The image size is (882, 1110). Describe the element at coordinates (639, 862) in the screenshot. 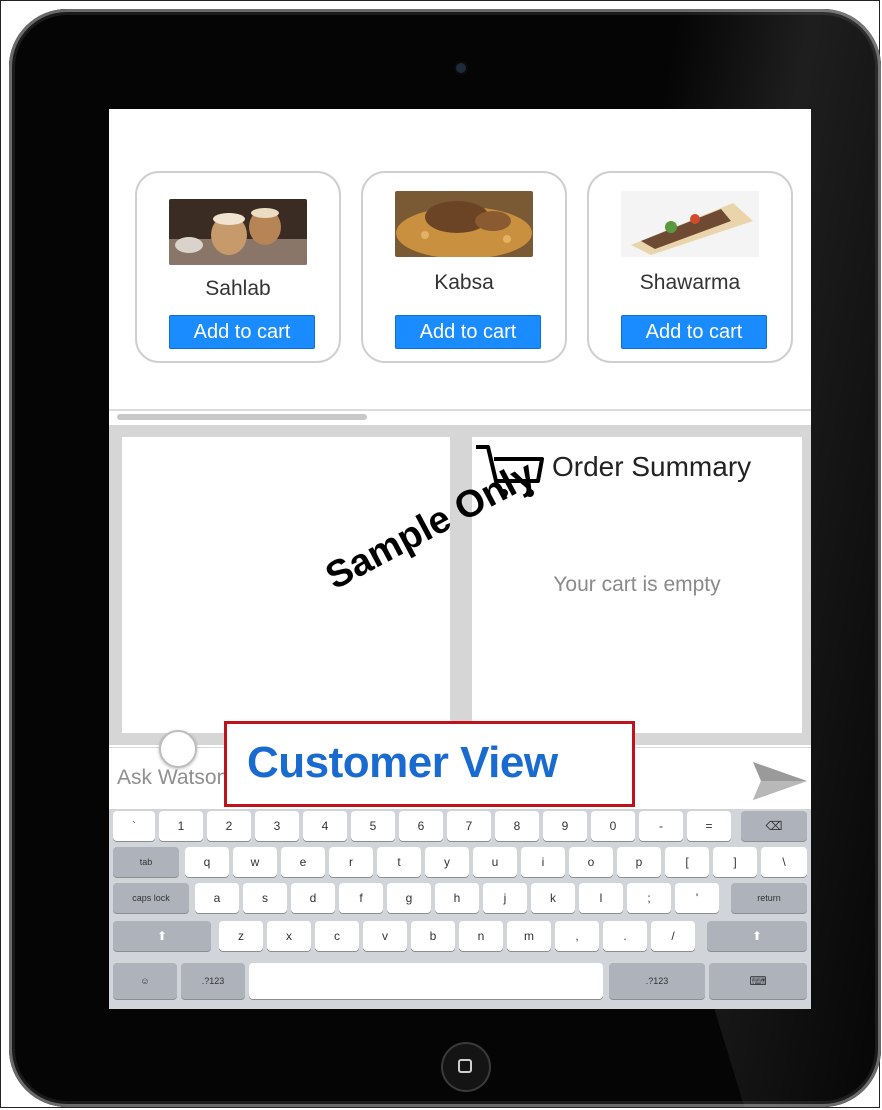

I see `key: p` at that location.